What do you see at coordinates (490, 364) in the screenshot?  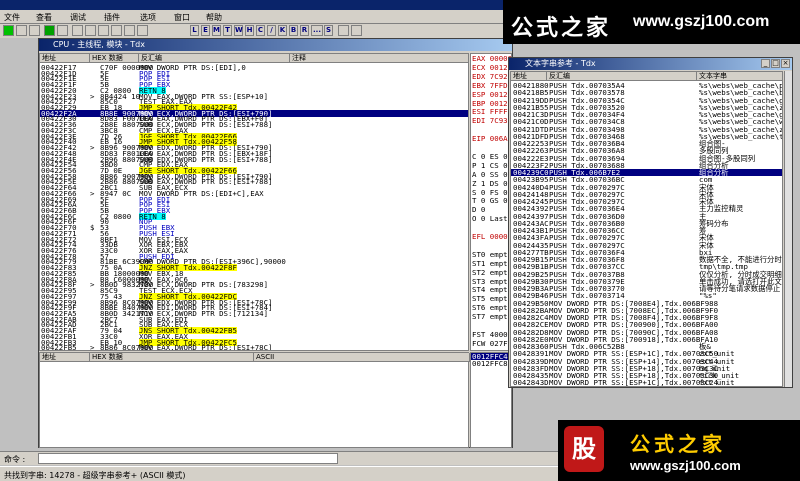 I see `stack-addr: 0012FFC8` at bounding box center [490, 364].